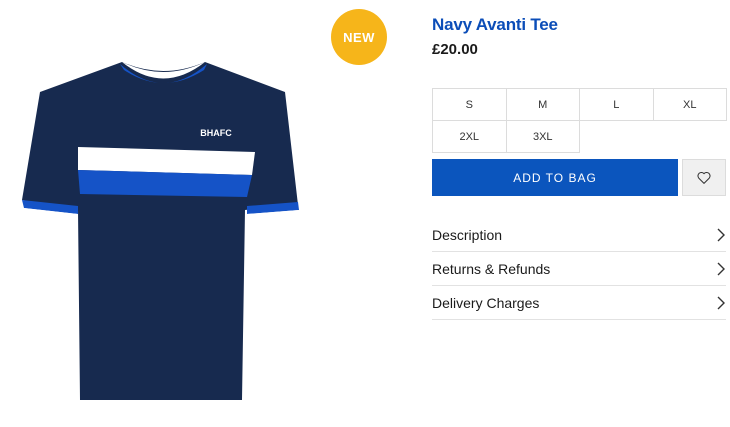  I want to click on wishlist-button, so click(704, 177).